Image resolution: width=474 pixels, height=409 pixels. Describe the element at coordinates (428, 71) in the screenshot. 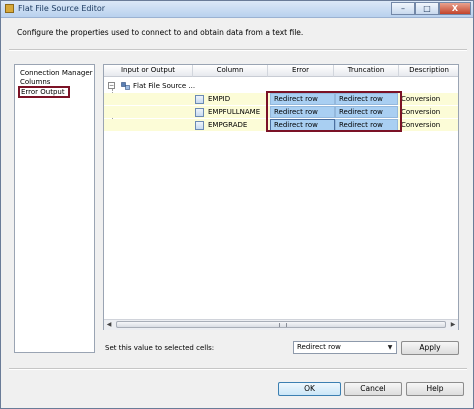

I see `header-description: Description` at that location.